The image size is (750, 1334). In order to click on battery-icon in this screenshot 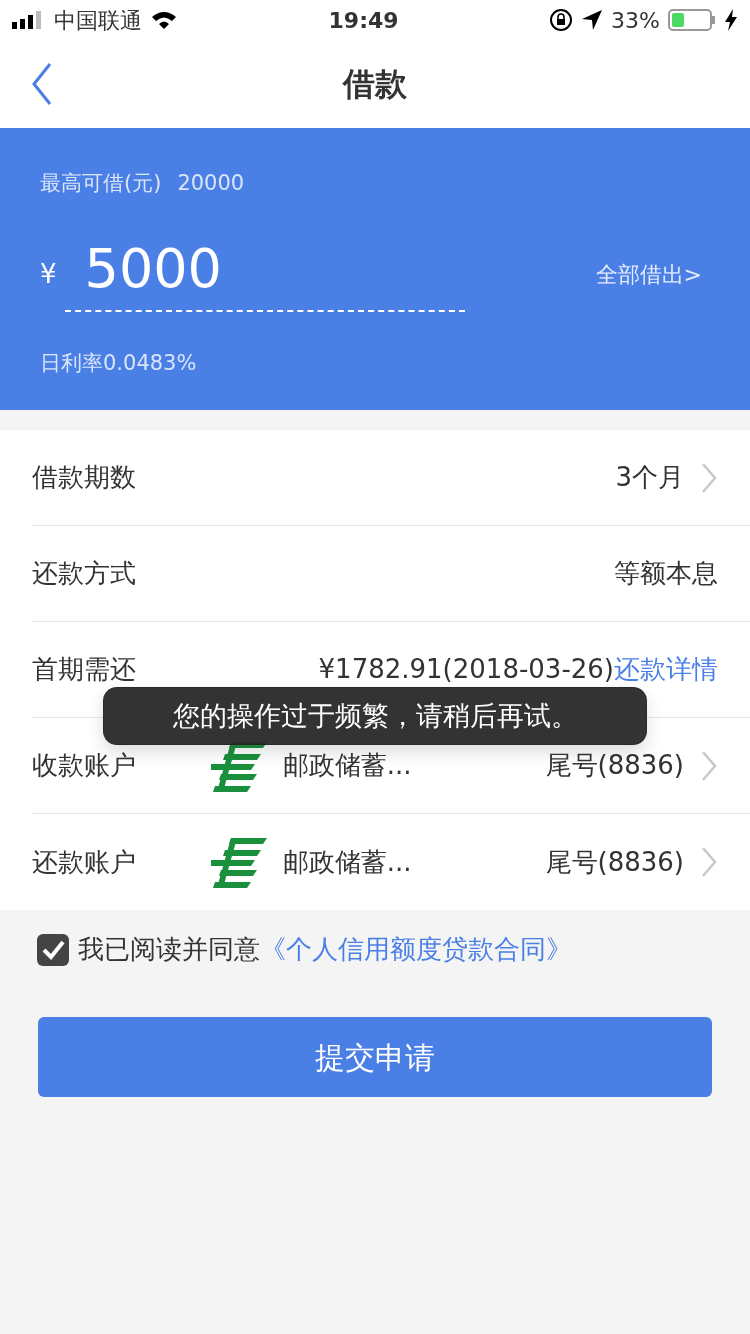, I will do `click(692, 20)`.